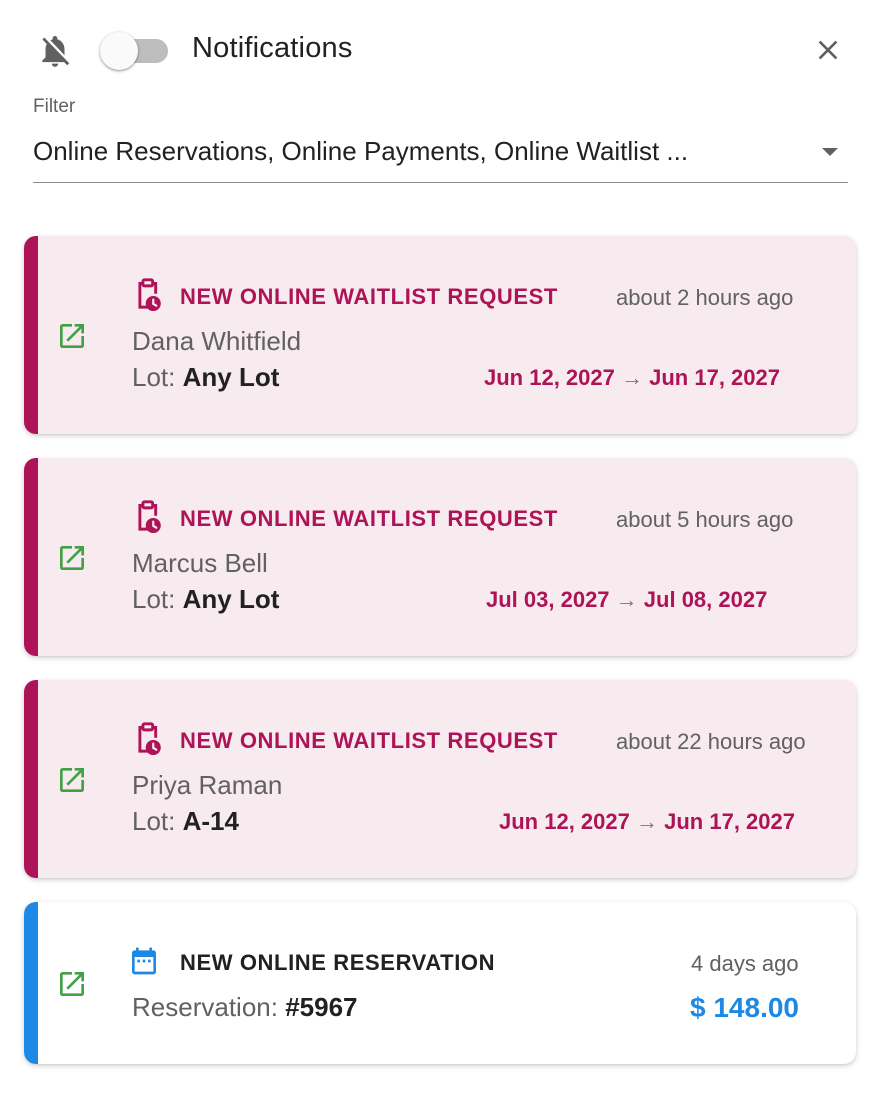  Describe the element at coordinates (54, 106) in the screenshot. I see `filter-label: Filter` at that location.